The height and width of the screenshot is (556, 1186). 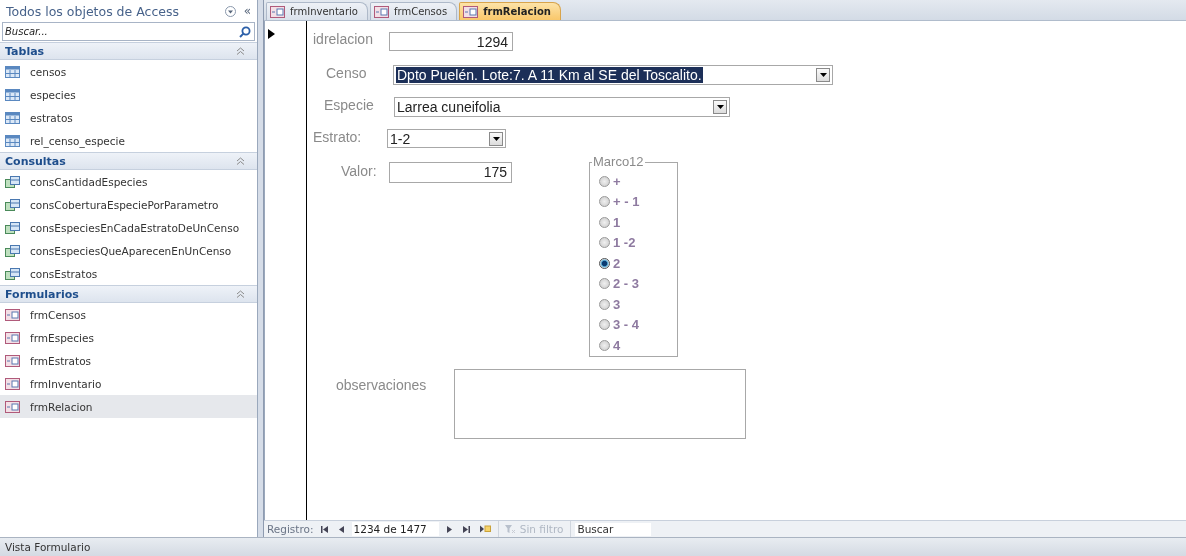 I want to click on radio-option: 3 - 4, so click(x=638, y=324).